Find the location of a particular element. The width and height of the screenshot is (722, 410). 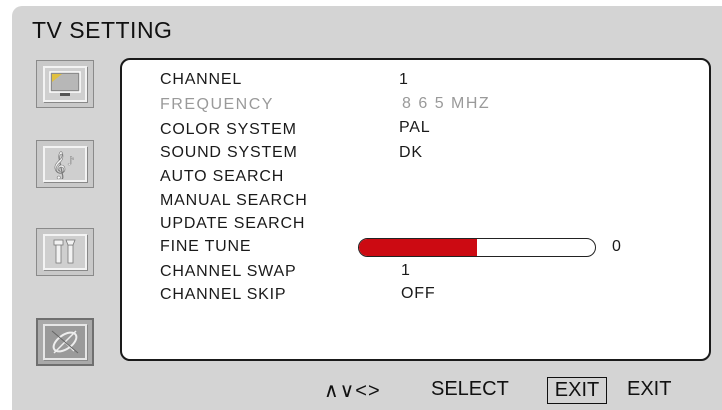

page-title: TV SETTING is located at coordinates (102, 30).